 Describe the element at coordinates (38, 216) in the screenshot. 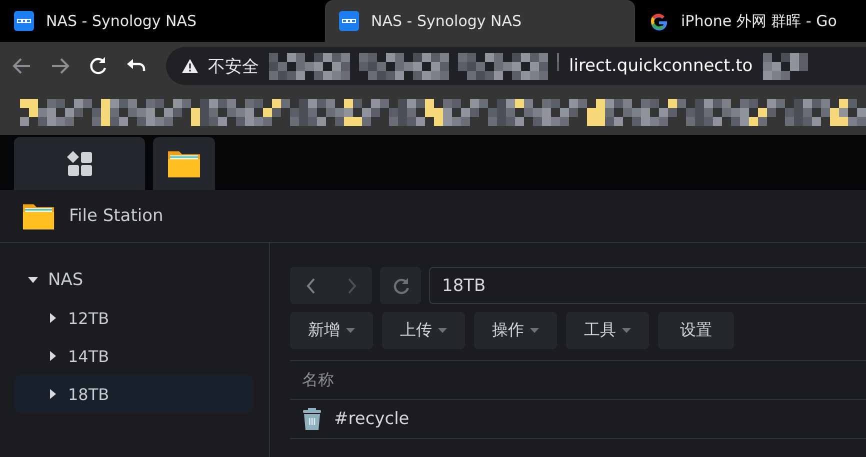

I see `folder-icon` at that location.